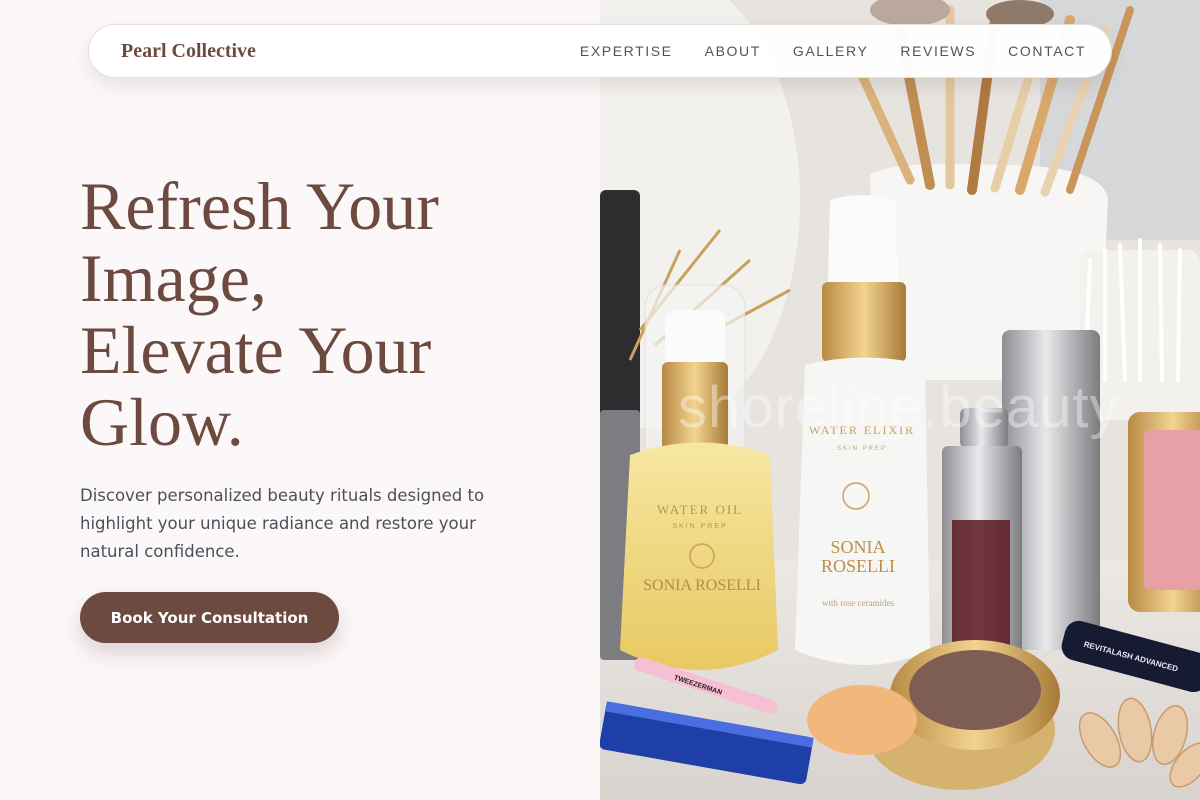 This screenshot has height=800, width=1200. What do you see at coordinates (1047, 51) in the screenshot?
I see `nav-link-contact: CONTACT` at bounding box center [1047, 51].